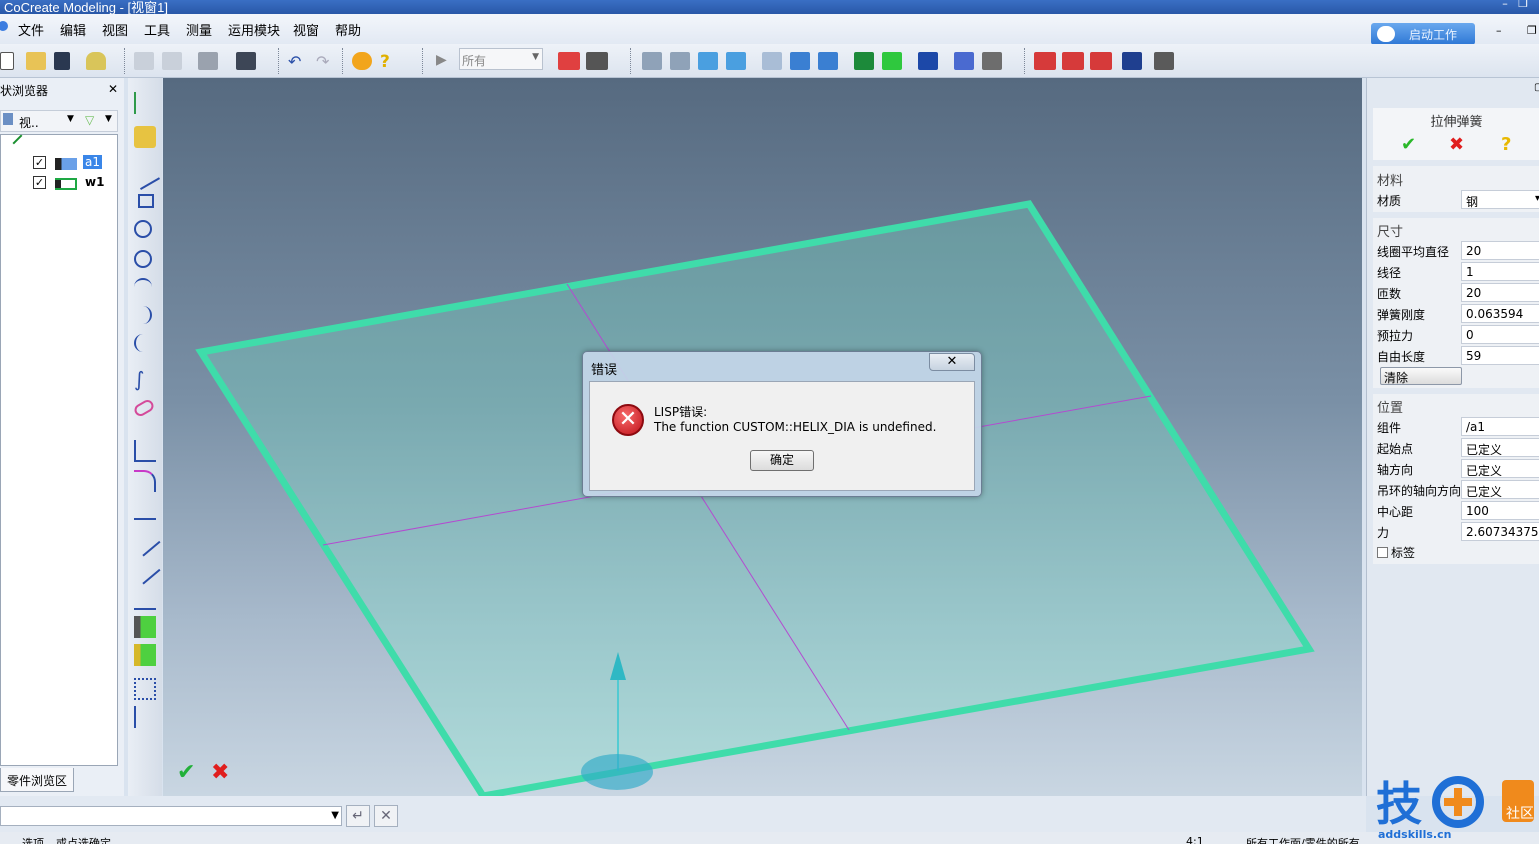 This screenshot has width=1539, height=844. Describe the element at coordinates (708, 61) in the screenshot. I see `fit-icon` at that location.